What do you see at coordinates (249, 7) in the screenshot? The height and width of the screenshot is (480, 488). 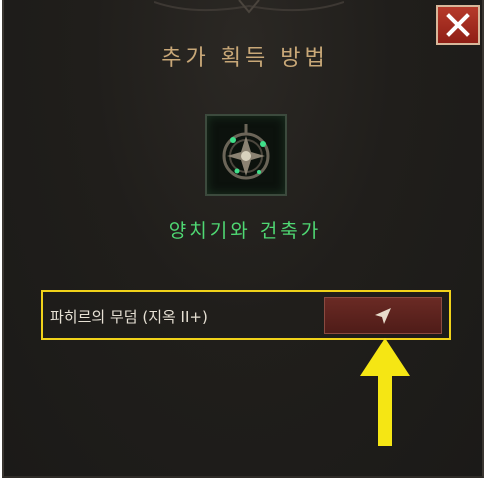 I see `ornament-decoration` at bounding box center [249, 7].